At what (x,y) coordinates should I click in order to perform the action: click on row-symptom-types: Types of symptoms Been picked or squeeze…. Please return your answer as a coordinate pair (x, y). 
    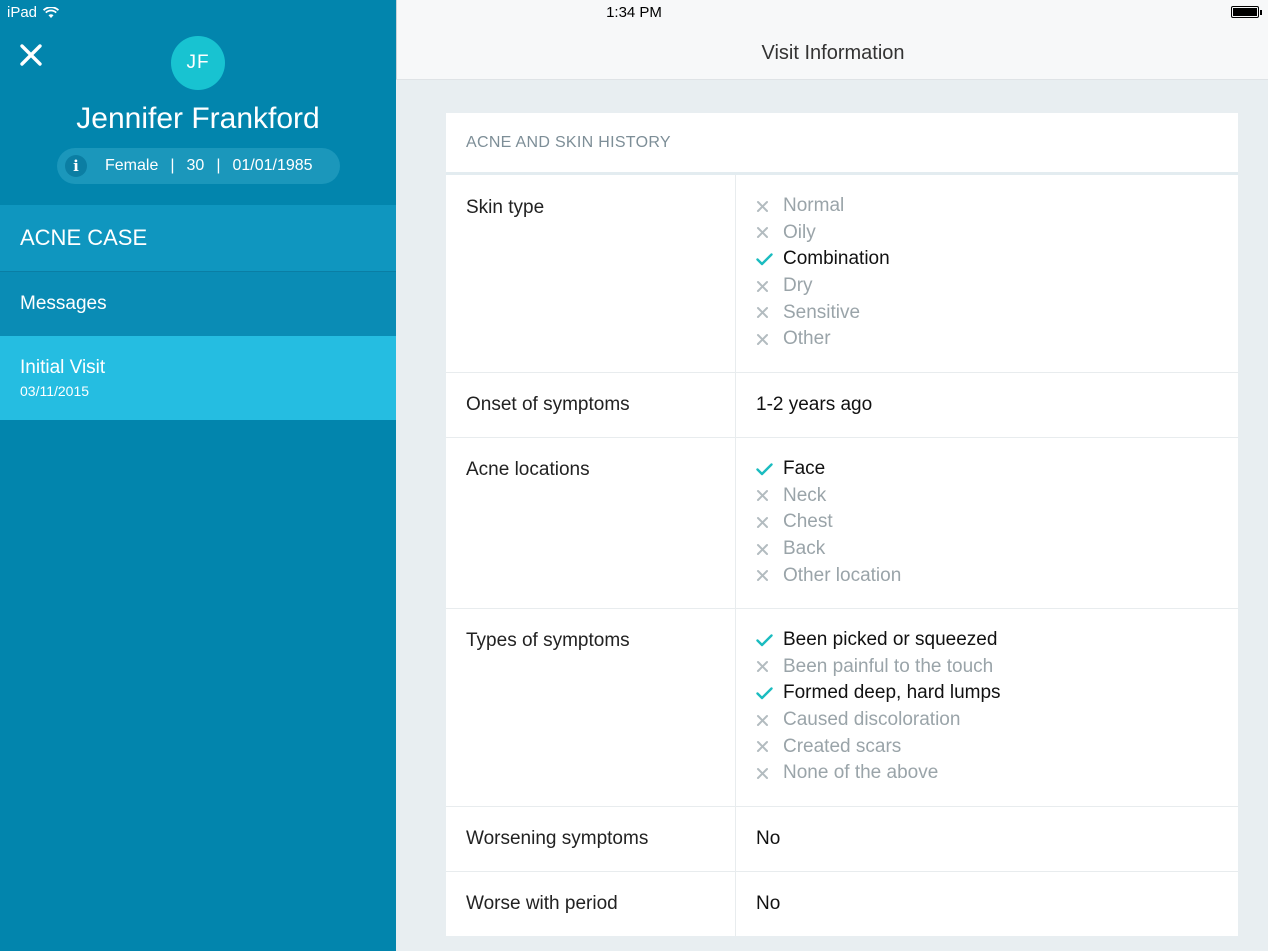
    Looking at the image, I should click on (842, 708).